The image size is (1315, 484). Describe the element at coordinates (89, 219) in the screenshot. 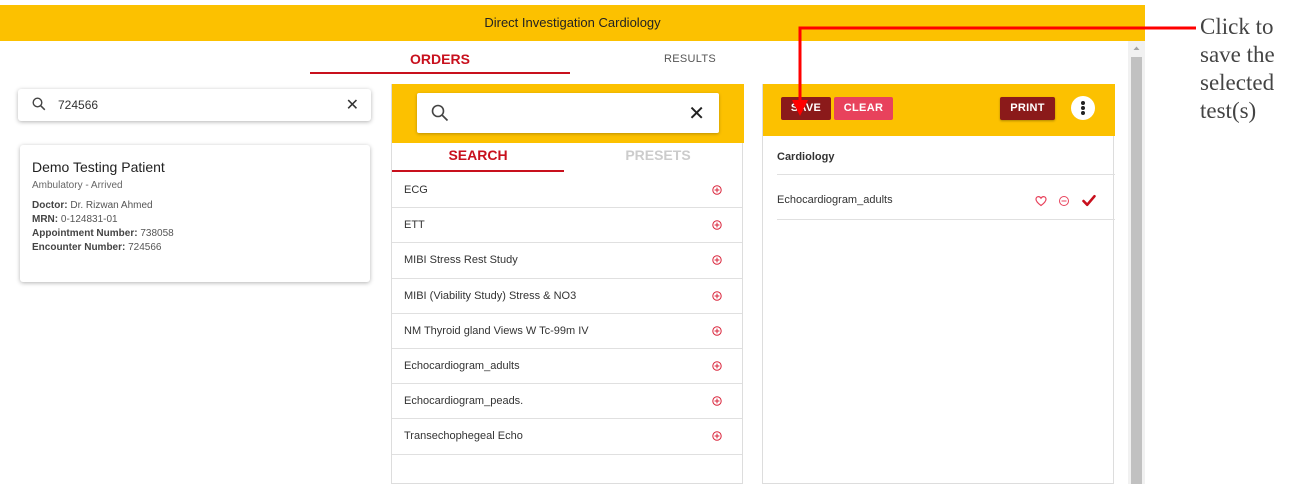

I see `mrn-value: 0-124831-01` at that location.